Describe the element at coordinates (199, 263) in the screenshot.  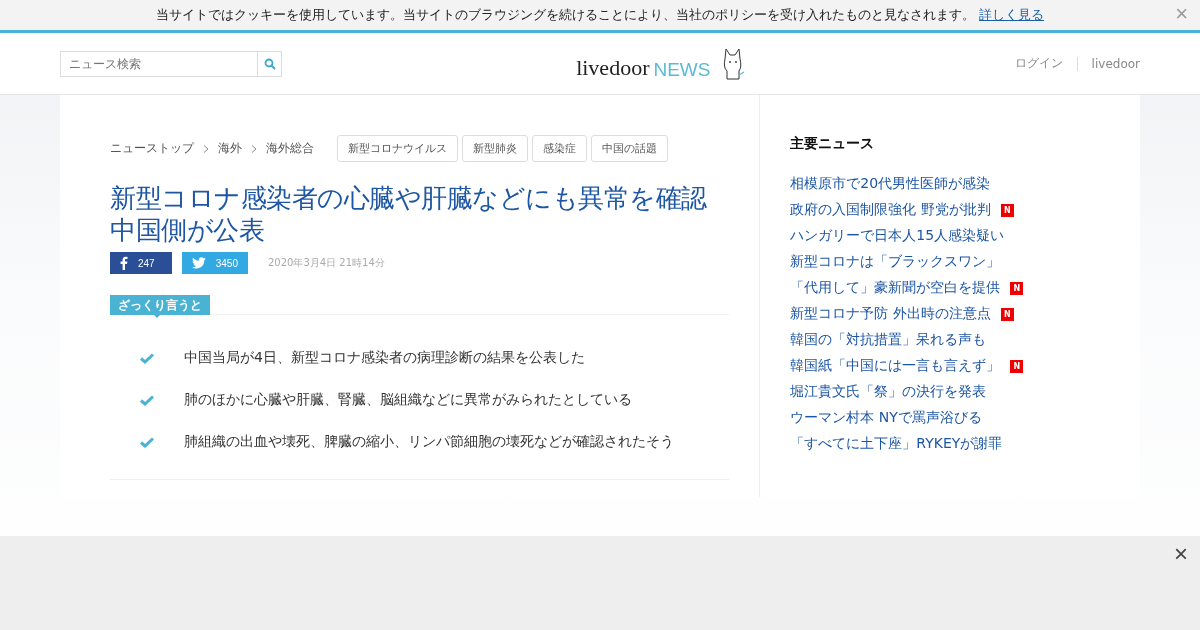
I see `bird-icon` at that location.